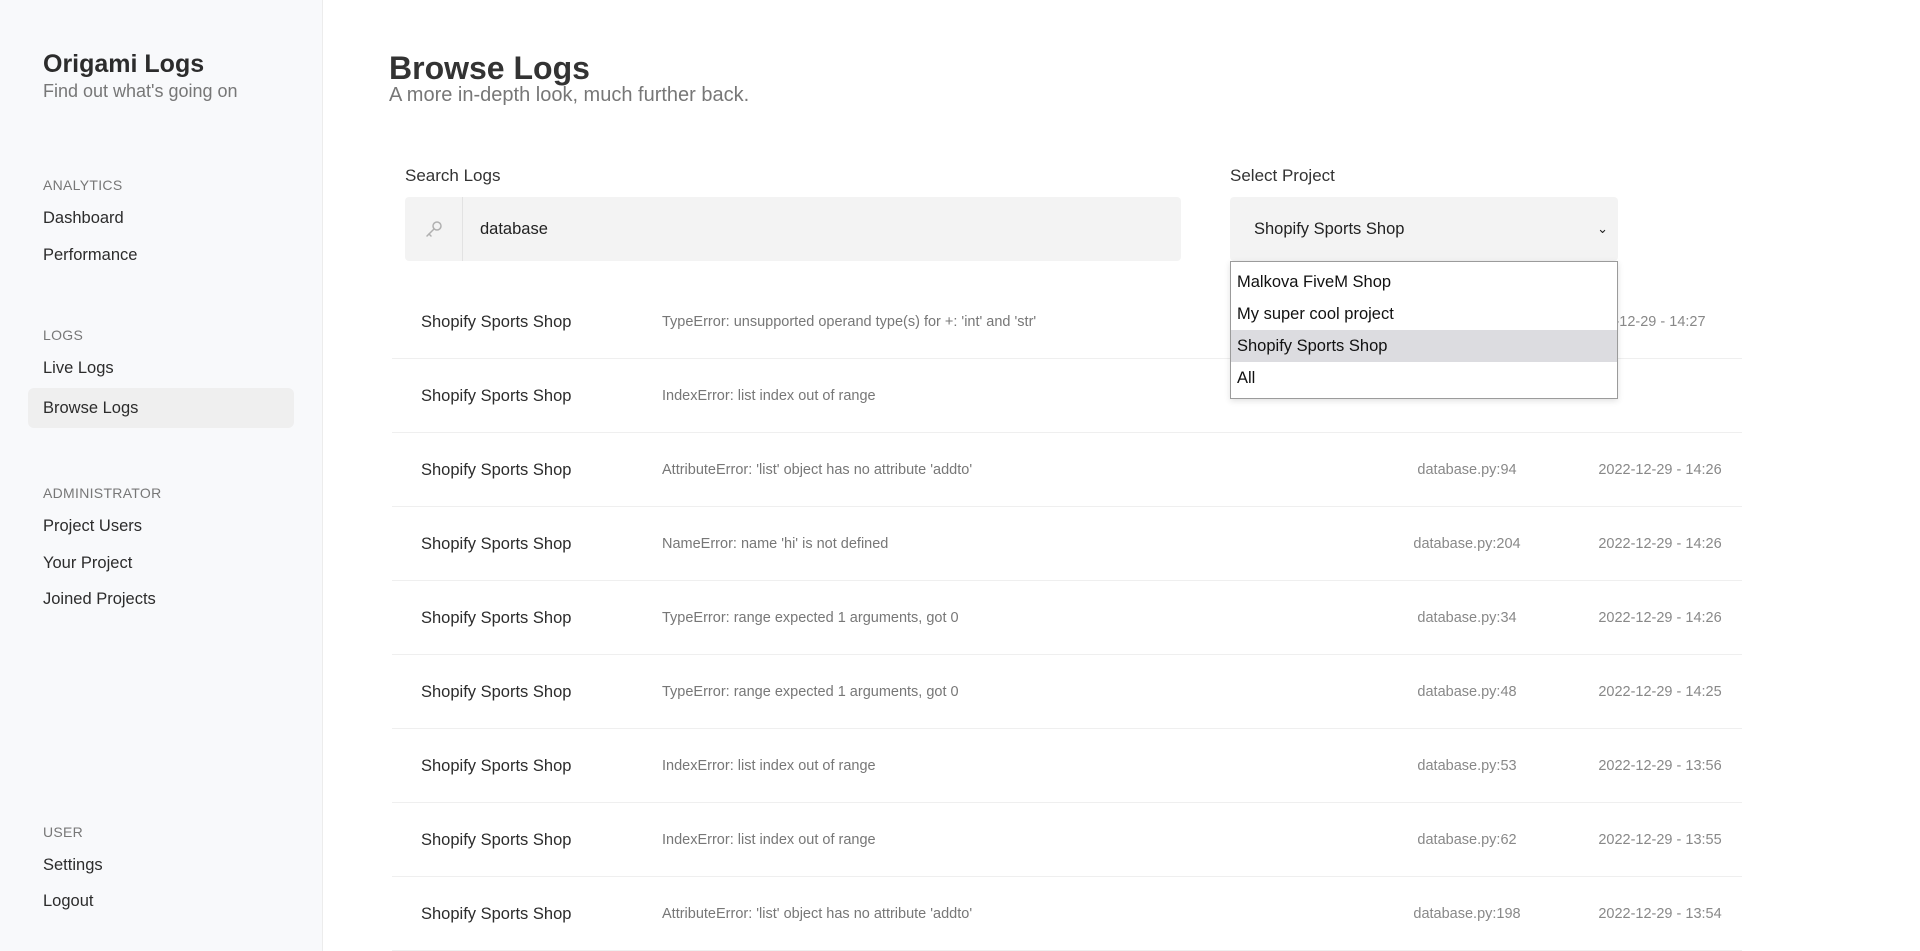  What do you see at coordinates (161, 408) in the screenshot?
I see `sidebar-item-browse-logs: Browse Logs` at bounding box center [161, 408].